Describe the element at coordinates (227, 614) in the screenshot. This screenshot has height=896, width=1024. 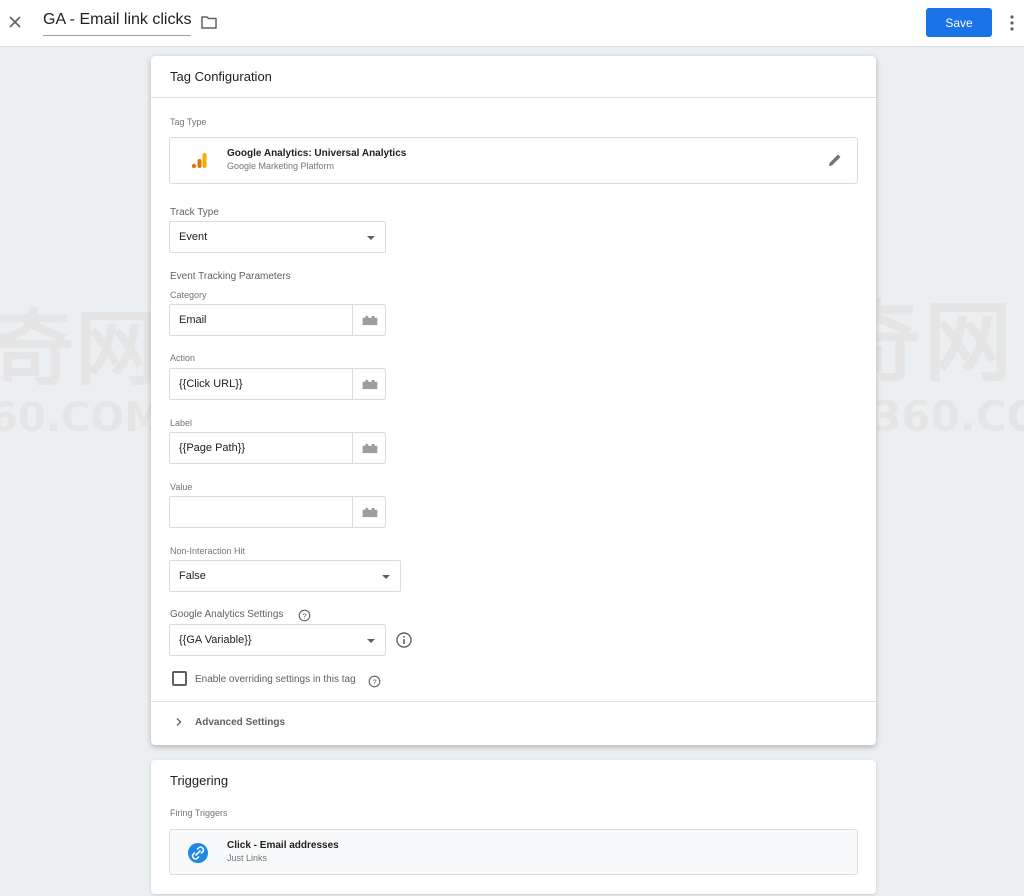
I see `ga-settings-label: Google Analytics Settings` at that location.